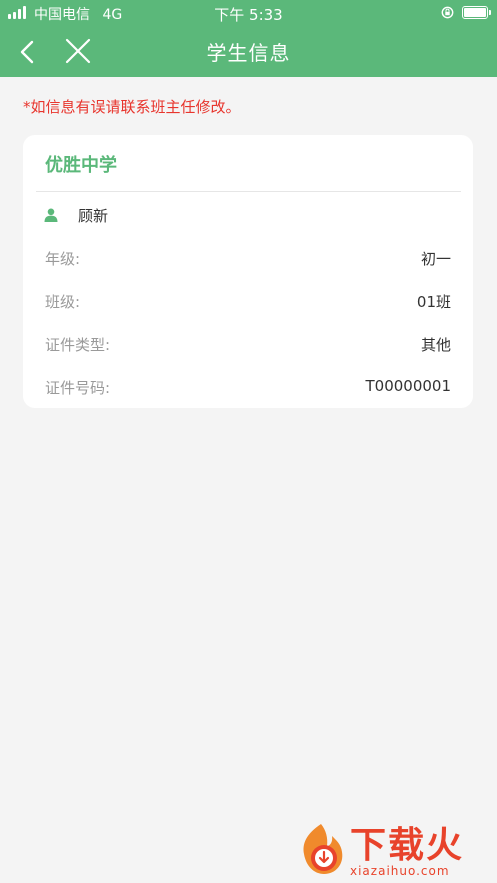 The height and width of the screenshot is (883, 497). Describe the element at coordinates (93, 216) in the screenshot. I see `student-name: 顾新` at that location.